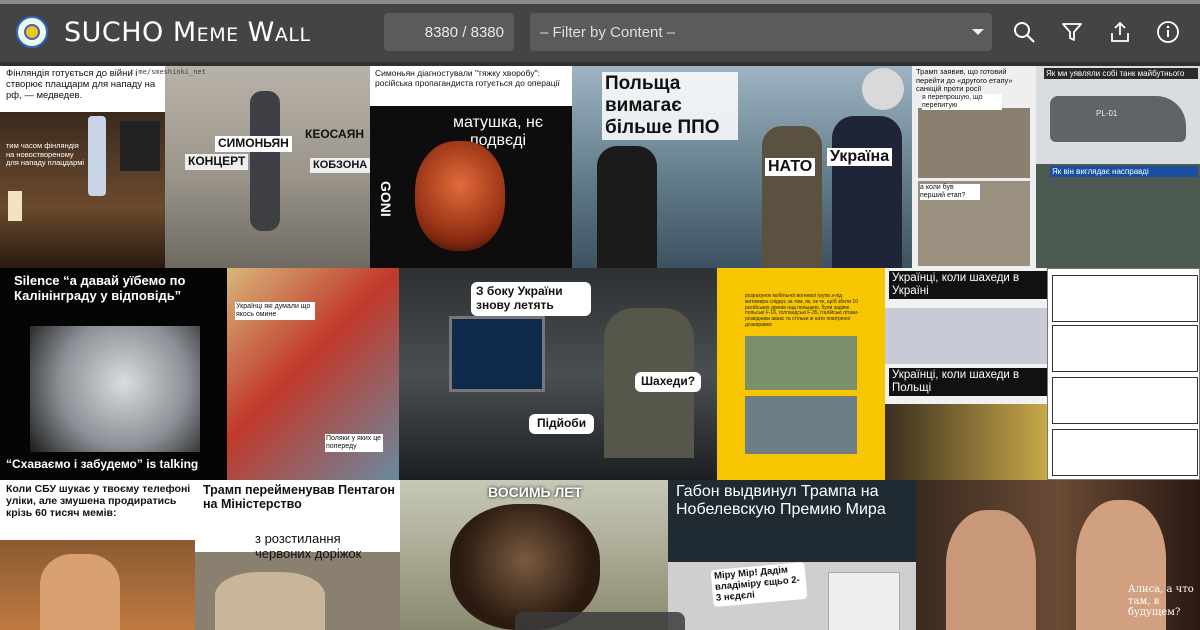  I want to click on laughing-man-image, so click(80, 592).